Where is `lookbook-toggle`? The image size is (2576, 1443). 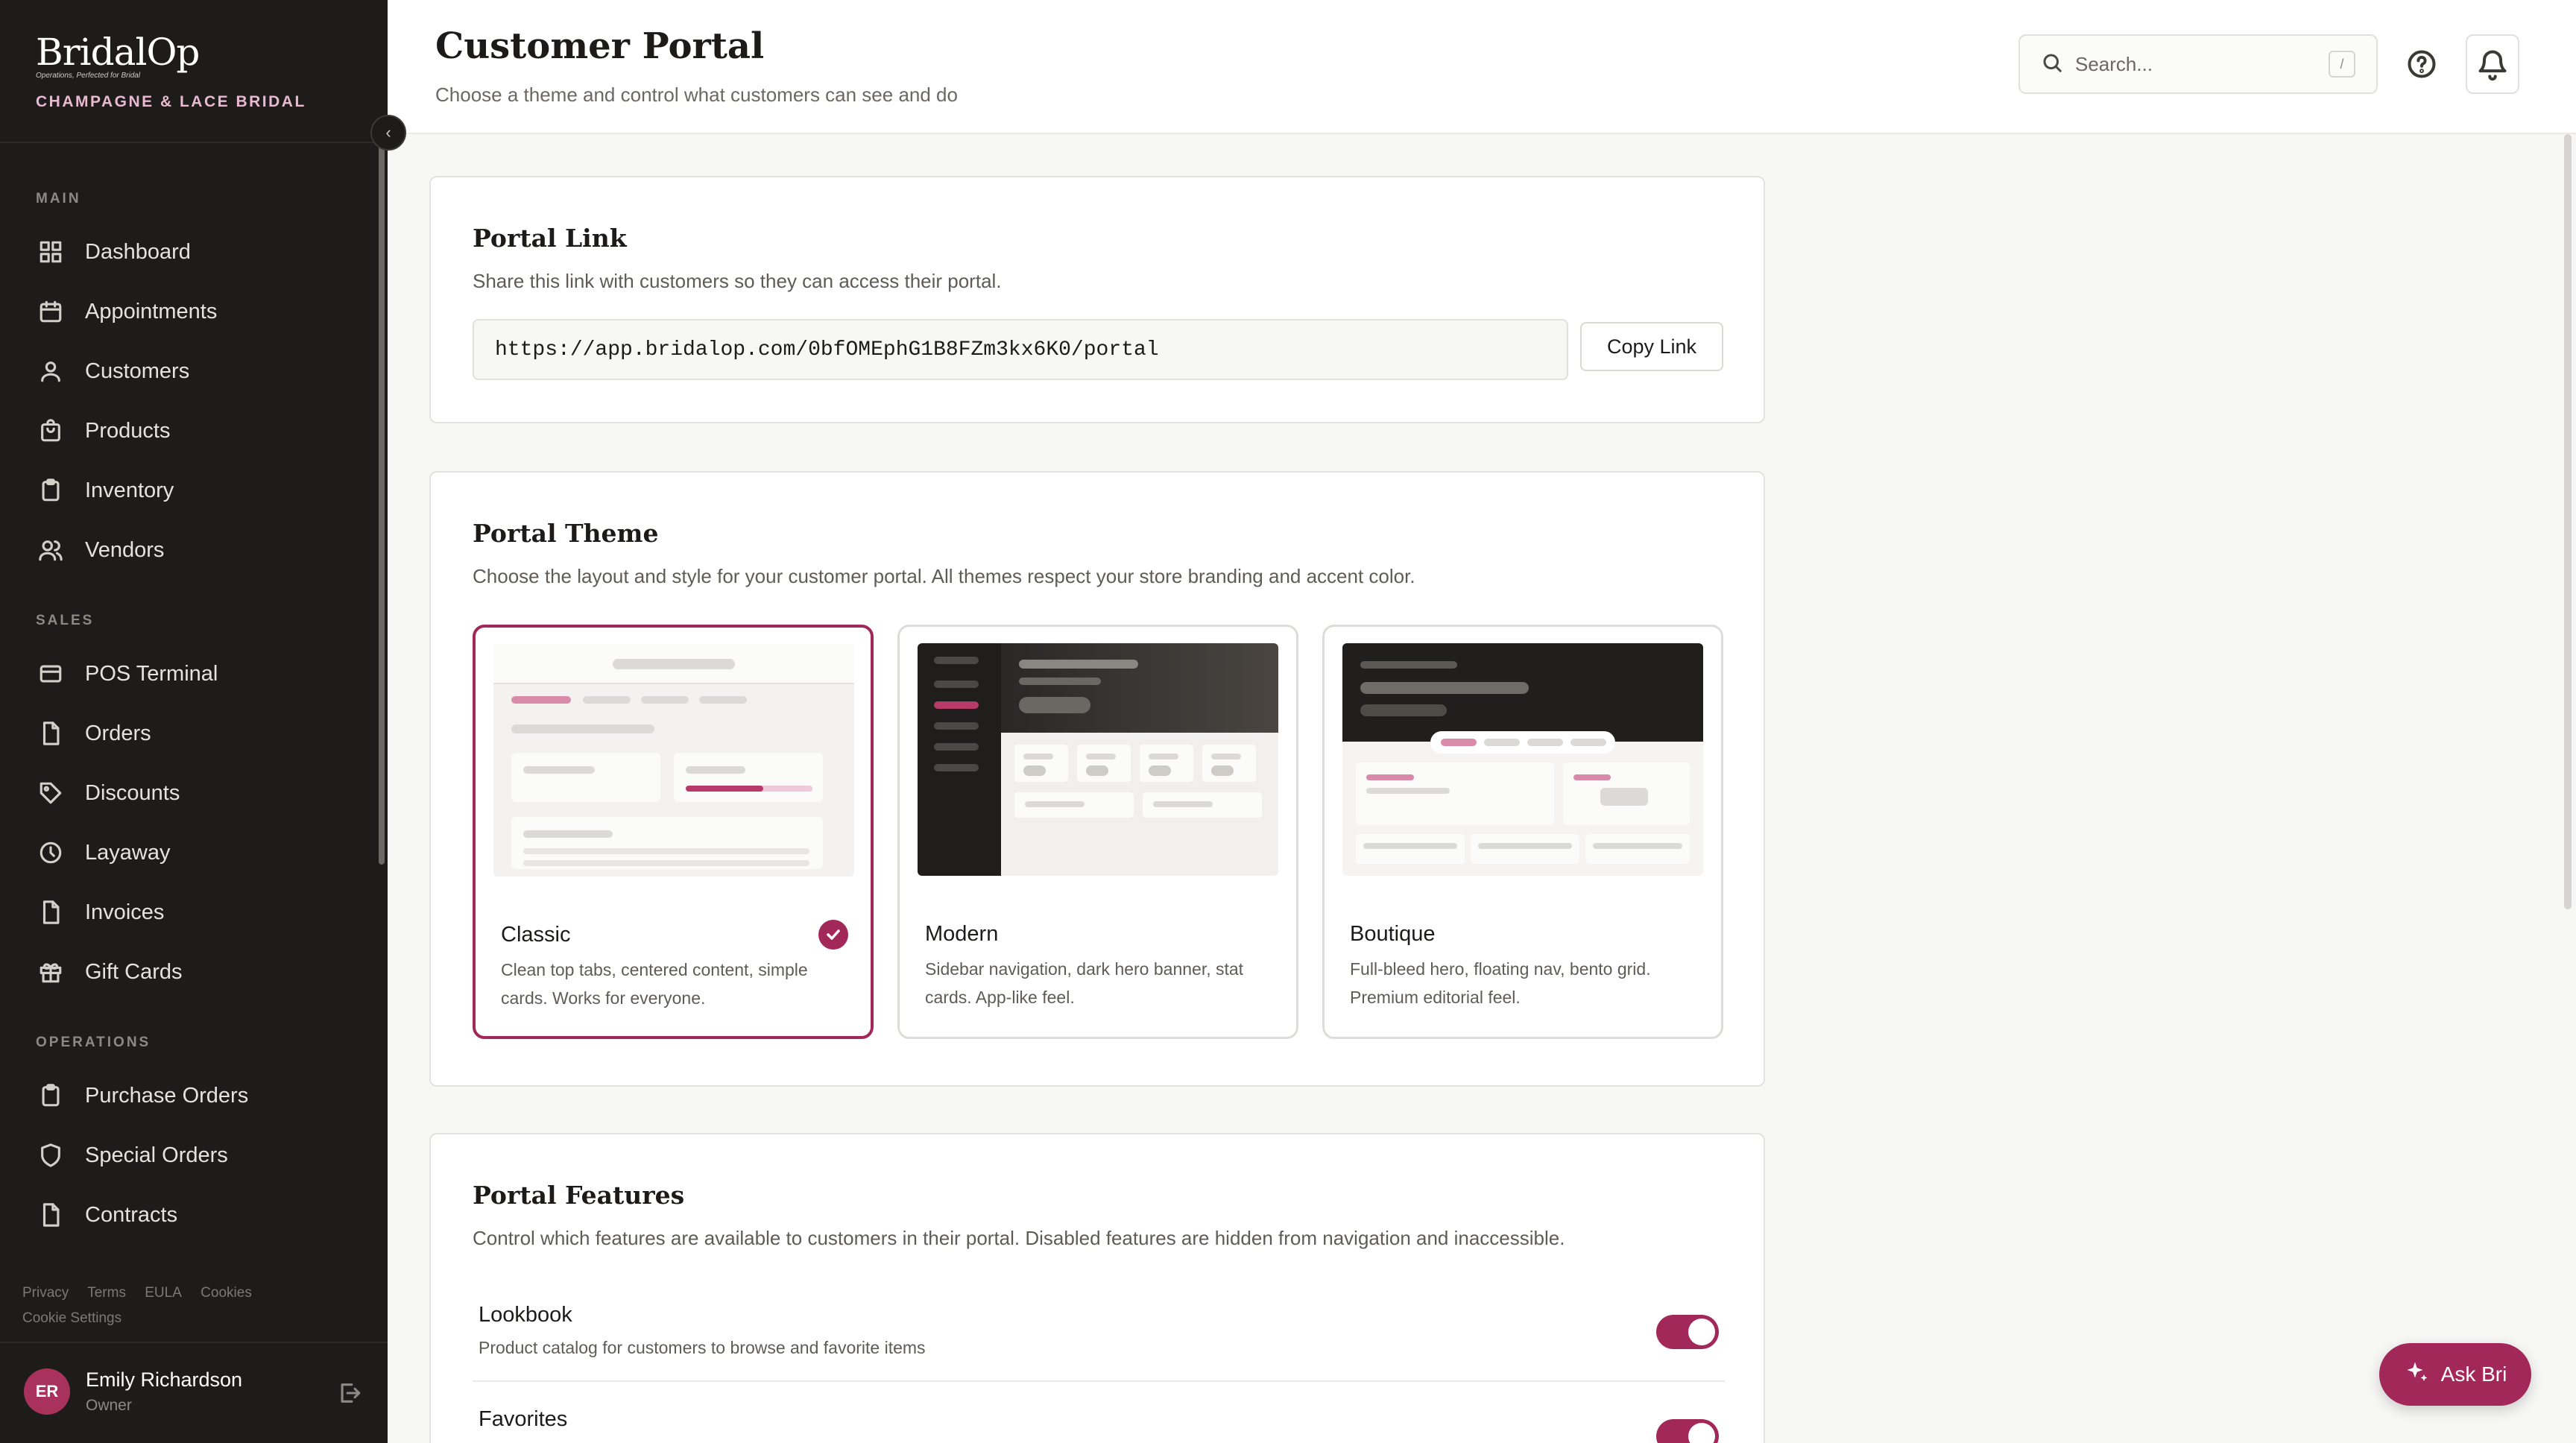 lookbook-toggle is located at coordinates (1687, 1332).